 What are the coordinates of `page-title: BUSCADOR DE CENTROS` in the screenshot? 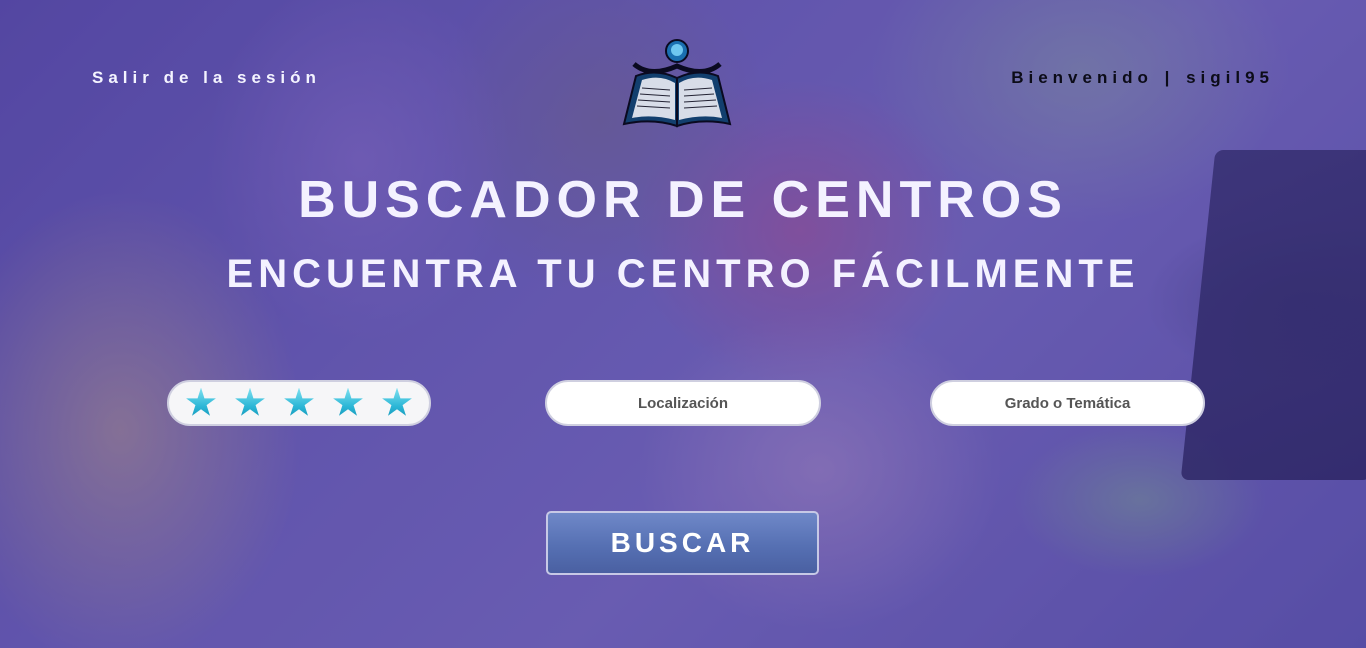 It's located at (683, 200).